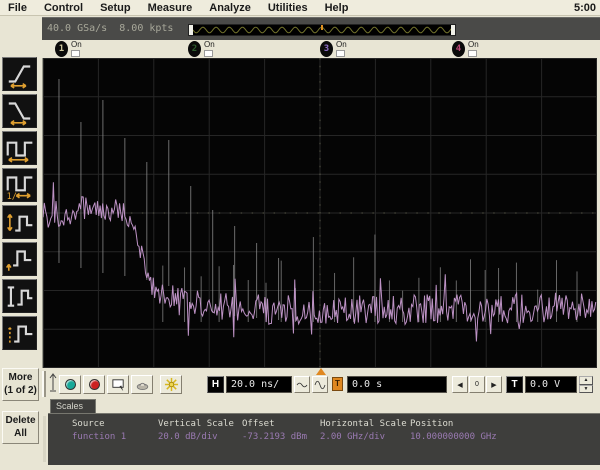 The image size is (600, 470). Describe the element at coordinates (110, 28) in the screenshot. I see `sample-rate-and-depth: 40.0 GSa/s 8.00 kpts` at that location.